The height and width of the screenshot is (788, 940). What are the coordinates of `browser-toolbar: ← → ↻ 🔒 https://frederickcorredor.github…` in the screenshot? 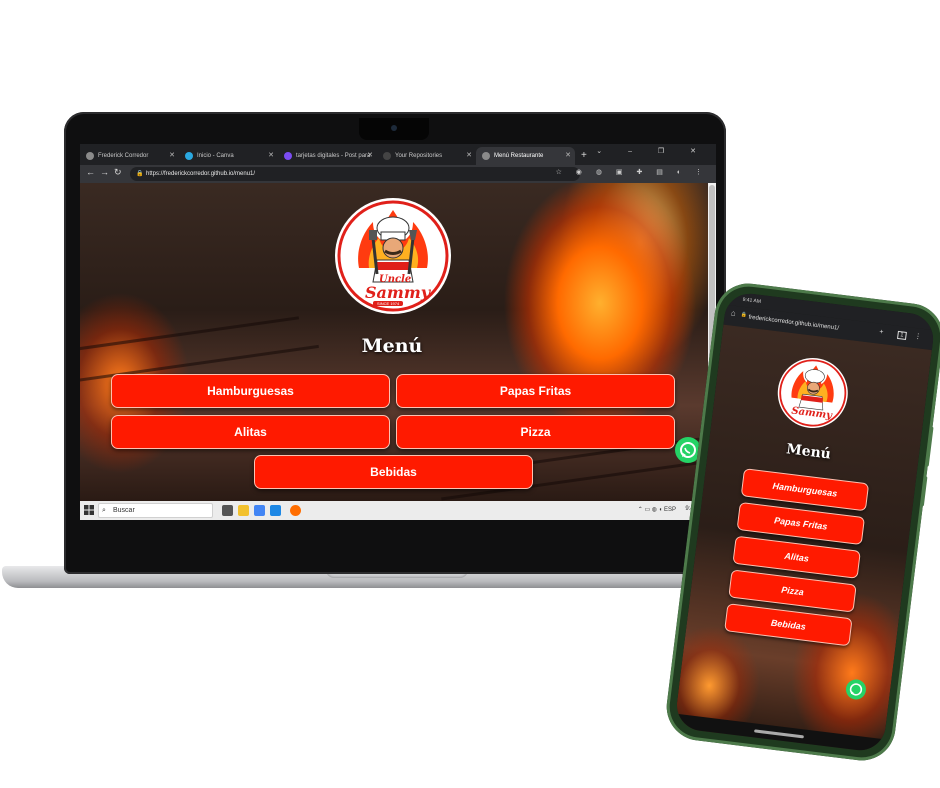 It's located at (398, 174).